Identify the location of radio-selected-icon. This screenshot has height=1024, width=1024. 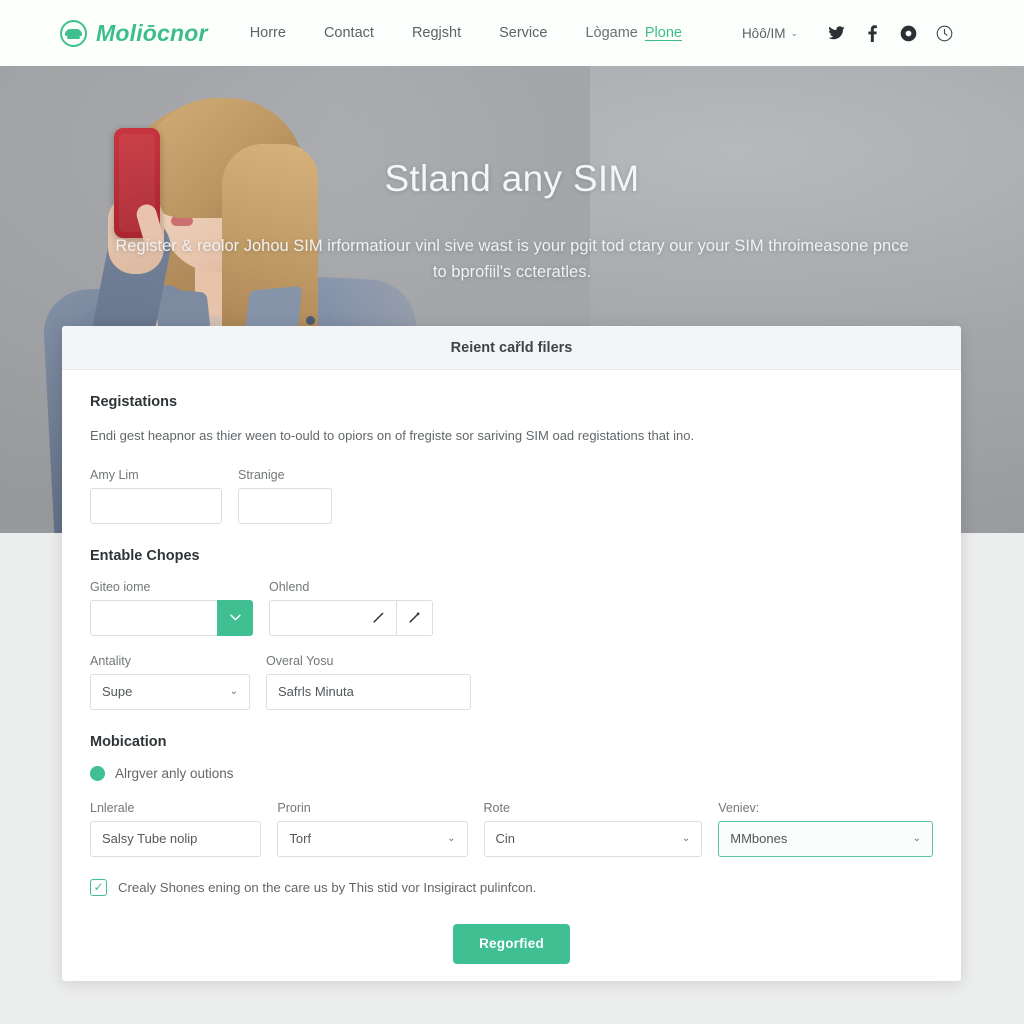
(97, 773).